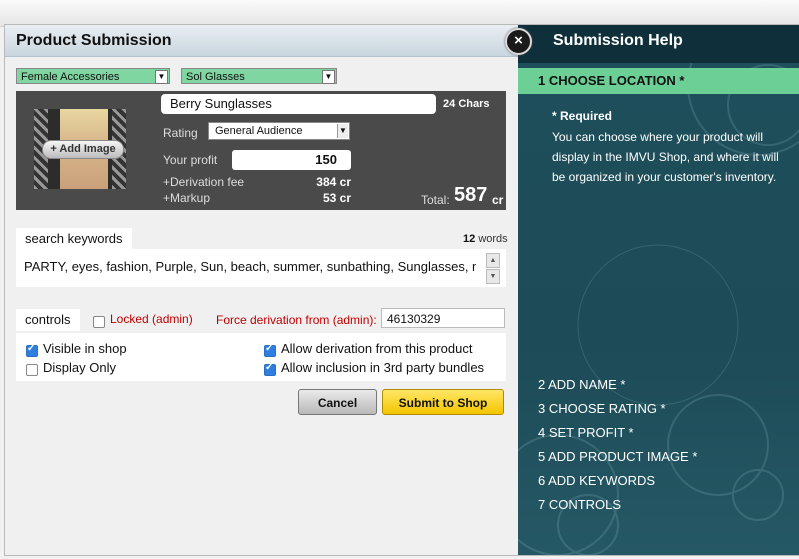 This screenshot has height=559, width=799. Describe the element at coordinates (259, 131) in the screenshot. I see `rating-value: General Audience` at that location.